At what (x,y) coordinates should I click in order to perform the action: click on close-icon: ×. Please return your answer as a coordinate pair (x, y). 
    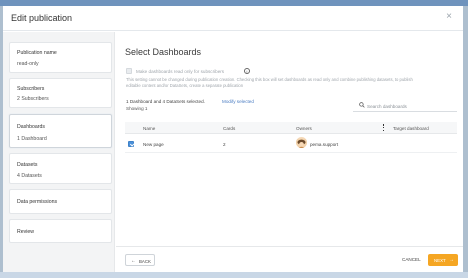
    Looking at the image, I should click on (449, 17).